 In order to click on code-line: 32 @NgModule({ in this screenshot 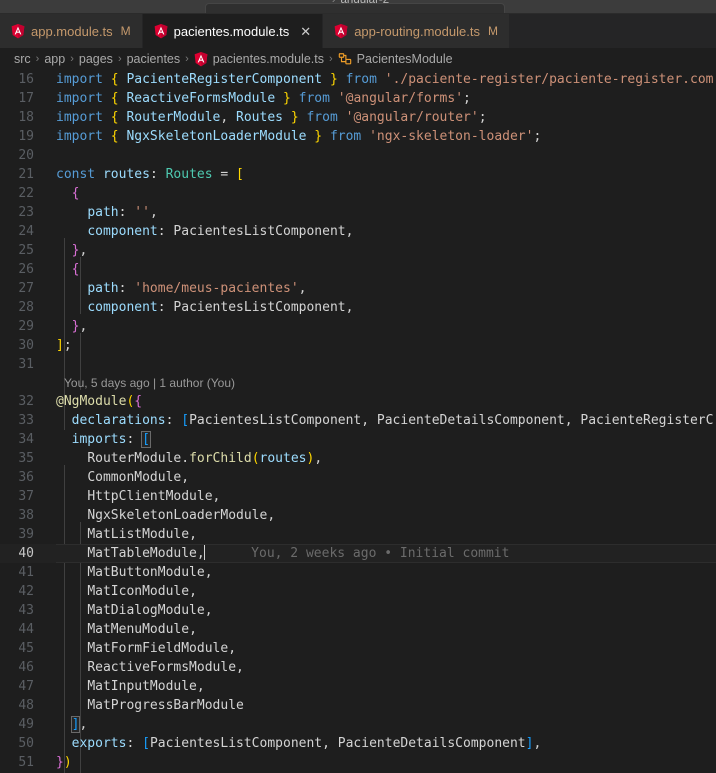, I will do `click(358, 401)`.